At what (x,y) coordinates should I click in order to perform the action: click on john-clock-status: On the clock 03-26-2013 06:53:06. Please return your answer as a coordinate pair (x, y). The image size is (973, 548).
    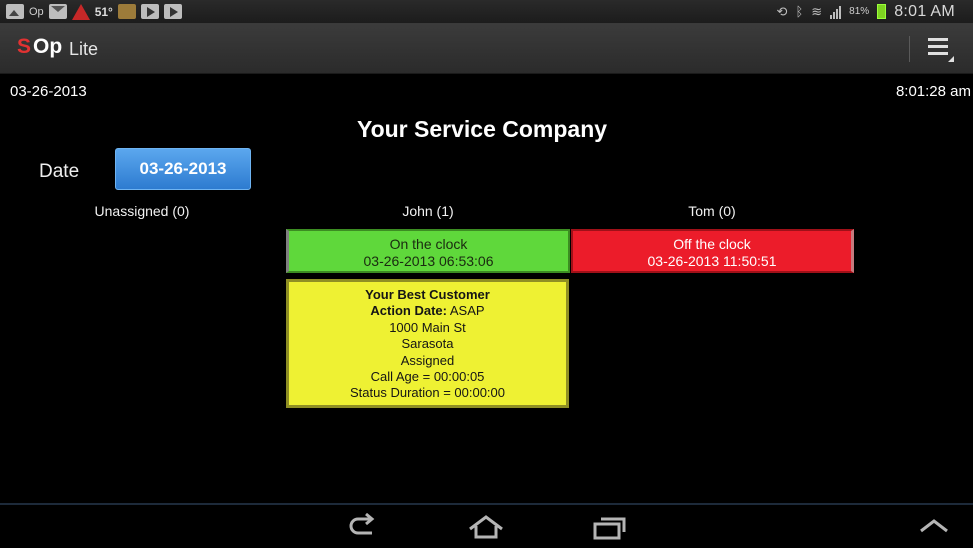
    Looking at the image, I should click on (428, 251).